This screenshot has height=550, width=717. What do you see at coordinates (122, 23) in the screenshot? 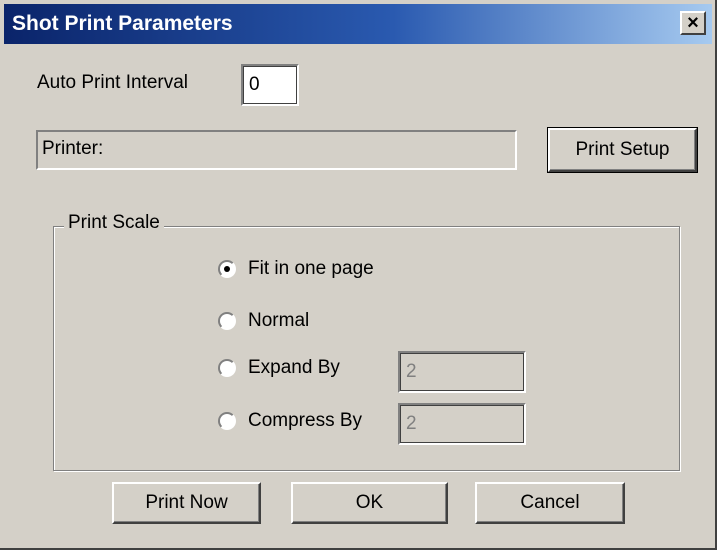
I see `window-title: Shot Print Parameters` at bounding box center [122, 23].